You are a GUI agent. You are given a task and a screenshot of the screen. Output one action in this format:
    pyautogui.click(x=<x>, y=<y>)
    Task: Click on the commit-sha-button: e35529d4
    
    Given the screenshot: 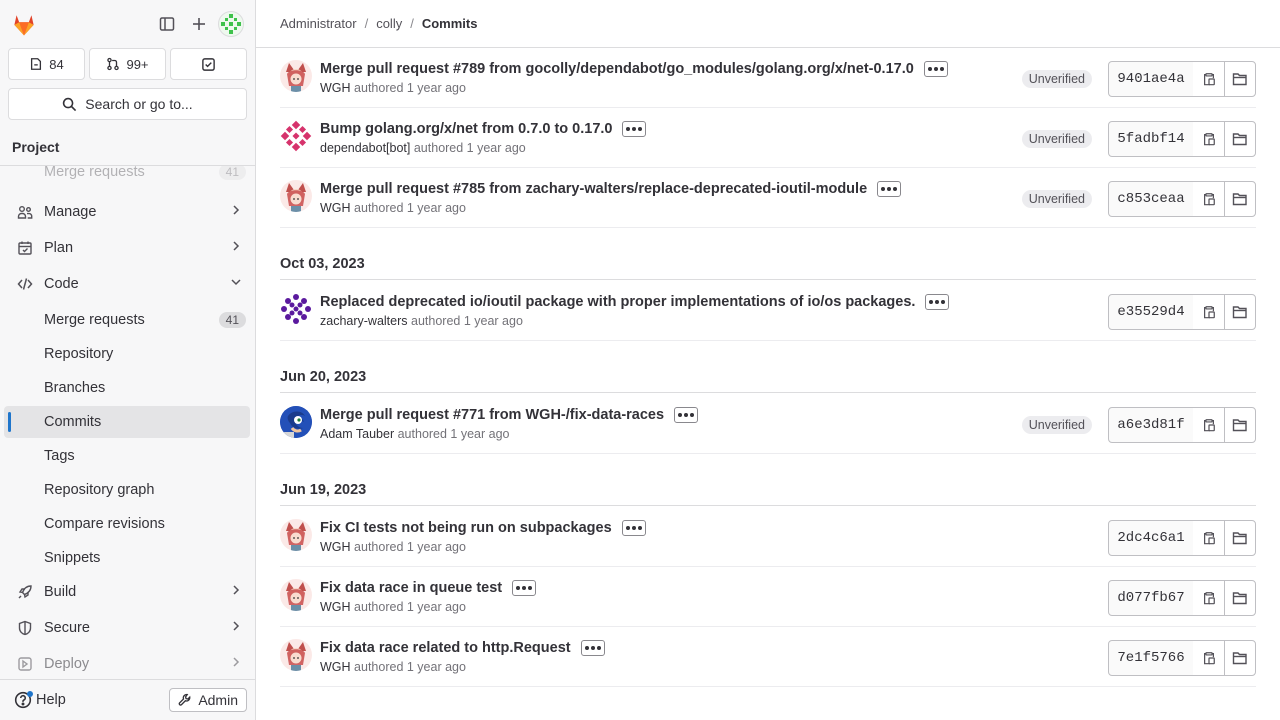 What is the action you would take?
    pyautogui.click(x=1151, y=312)
    